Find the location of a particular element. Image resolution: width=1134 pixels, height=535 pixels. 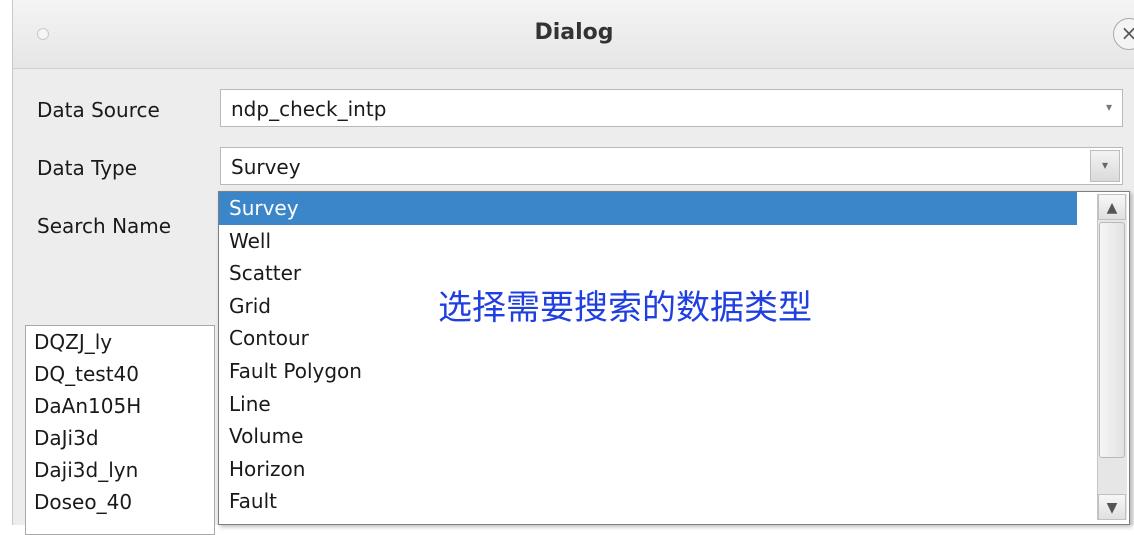

scrollbar-thumb is located at coordinates (1112, 340).